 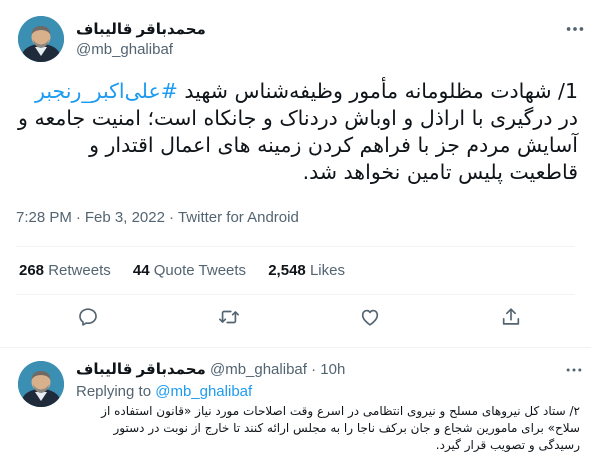 I want to click on tweet-source: Twitter for Android, so click(x=238, y=217).